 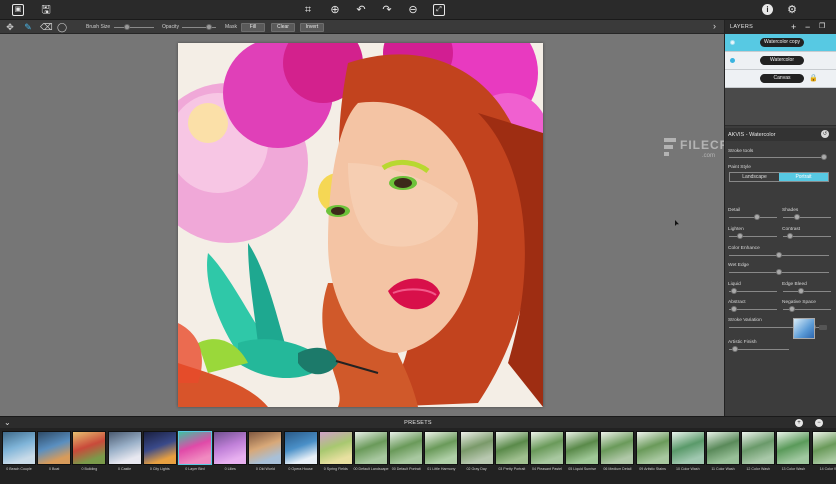 I want to click on preset-item: 05 Liquid Sunrise, so click(x=582, y=456).